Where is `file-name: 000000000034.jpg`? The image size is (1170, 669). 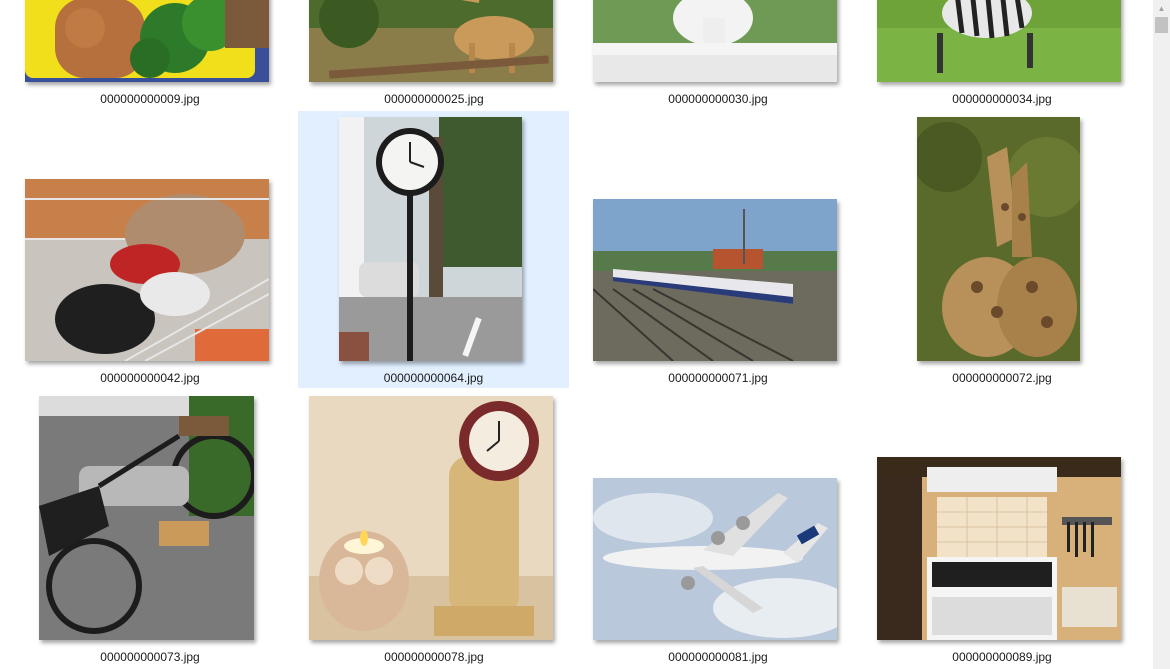
file-name: 000000000034.jpg is located at coordinates (1002, 99).